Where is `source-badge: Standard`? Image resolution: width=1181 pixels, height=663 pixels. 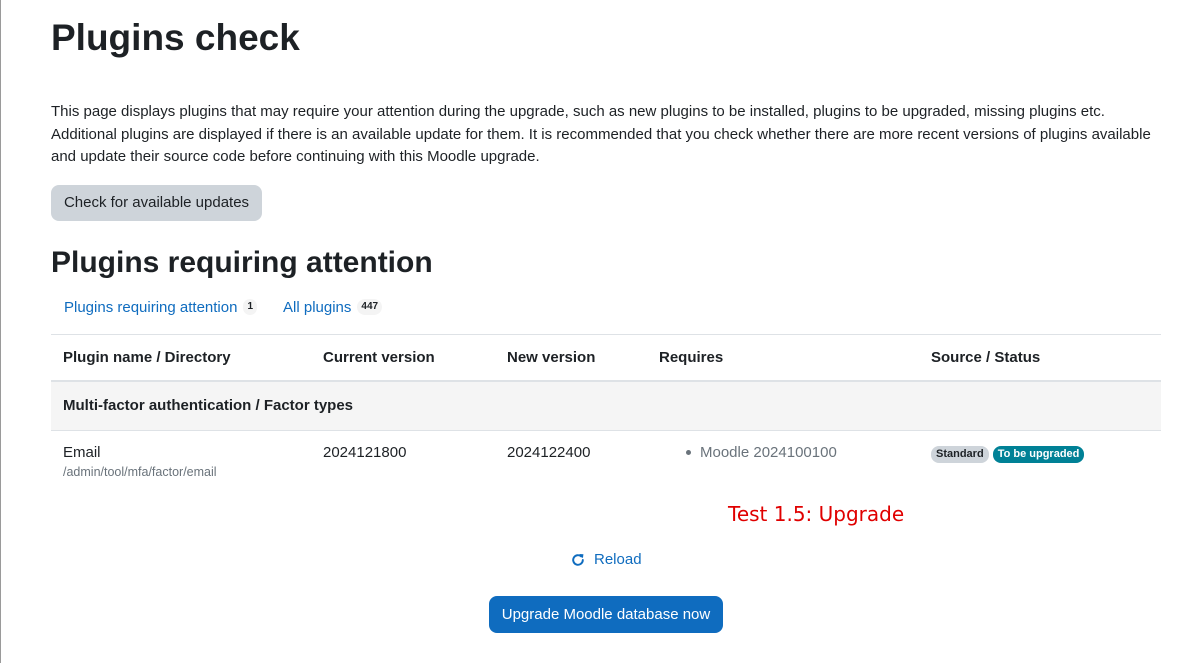 source-badge: Standard is located at coordinates (960, 454).